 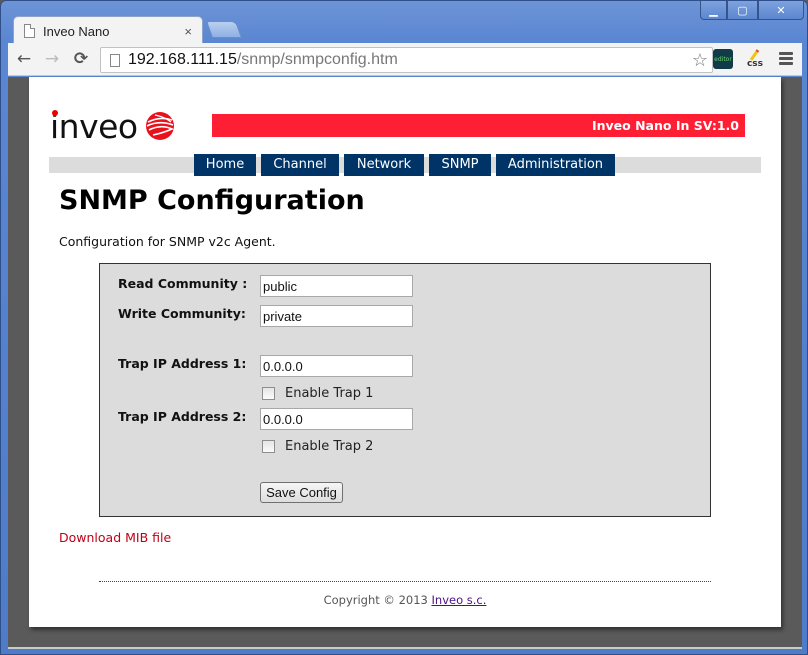 I want to click on tab-title: Inveo Nano, so click(x=76, y=31).